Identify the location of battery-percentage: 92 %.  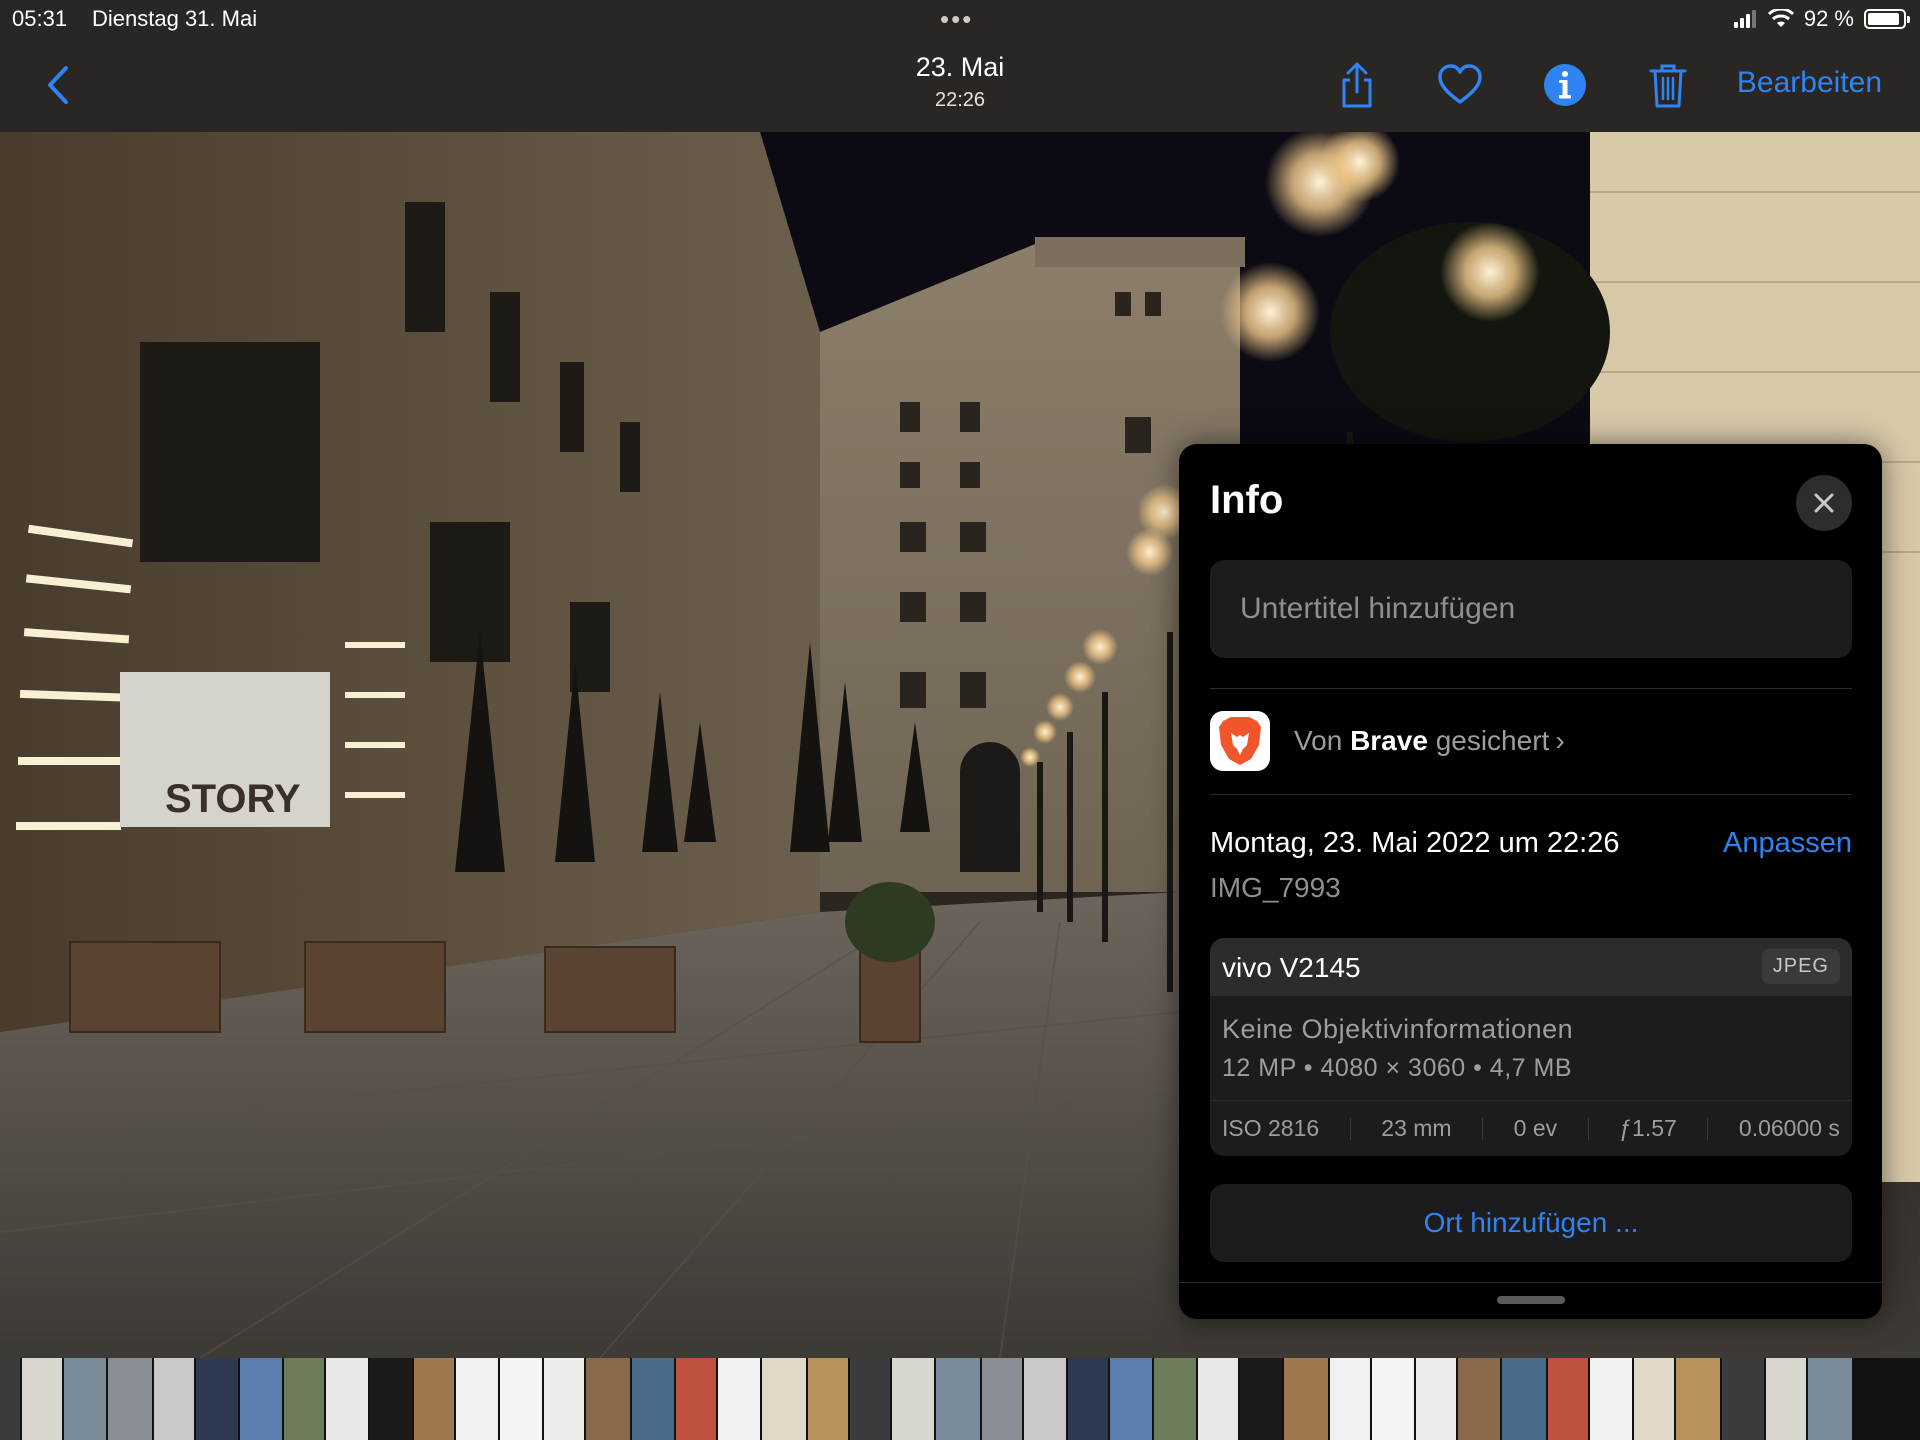
(1828, 18).